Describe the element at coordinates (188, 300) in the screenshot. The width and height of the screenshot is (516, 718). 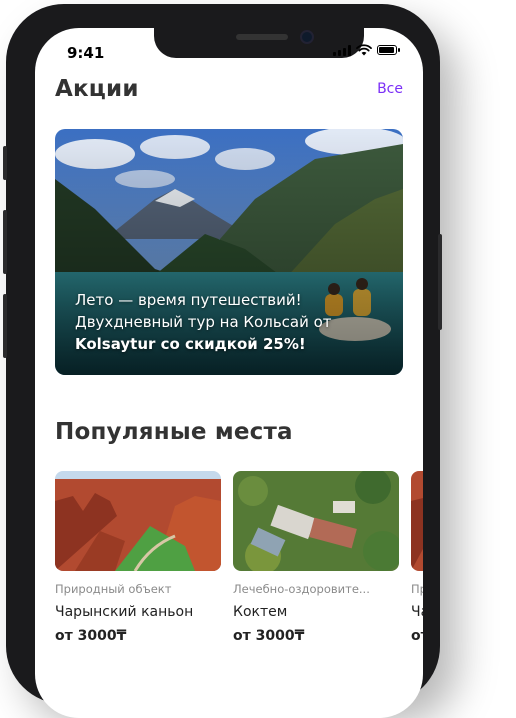
I see `promo-line-1: Лето — время путешествий!` at that location.